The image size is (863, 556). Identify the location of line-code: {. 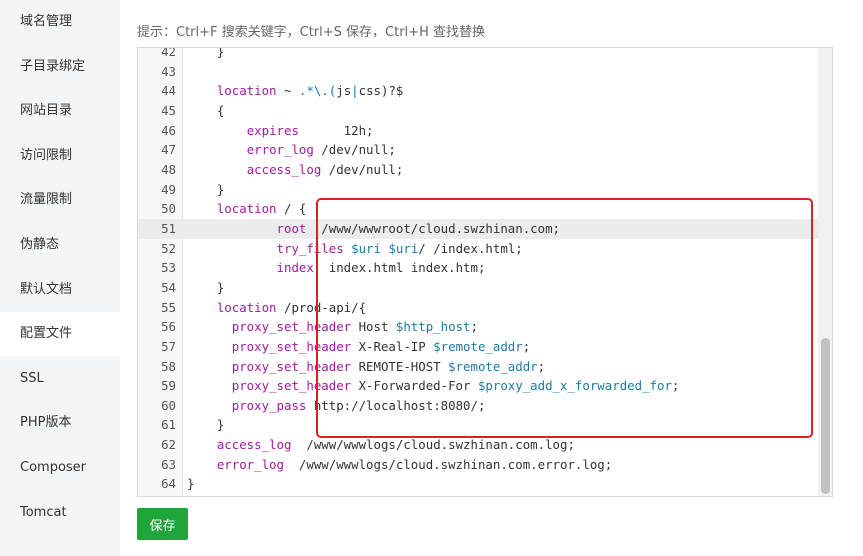
(206, 110).